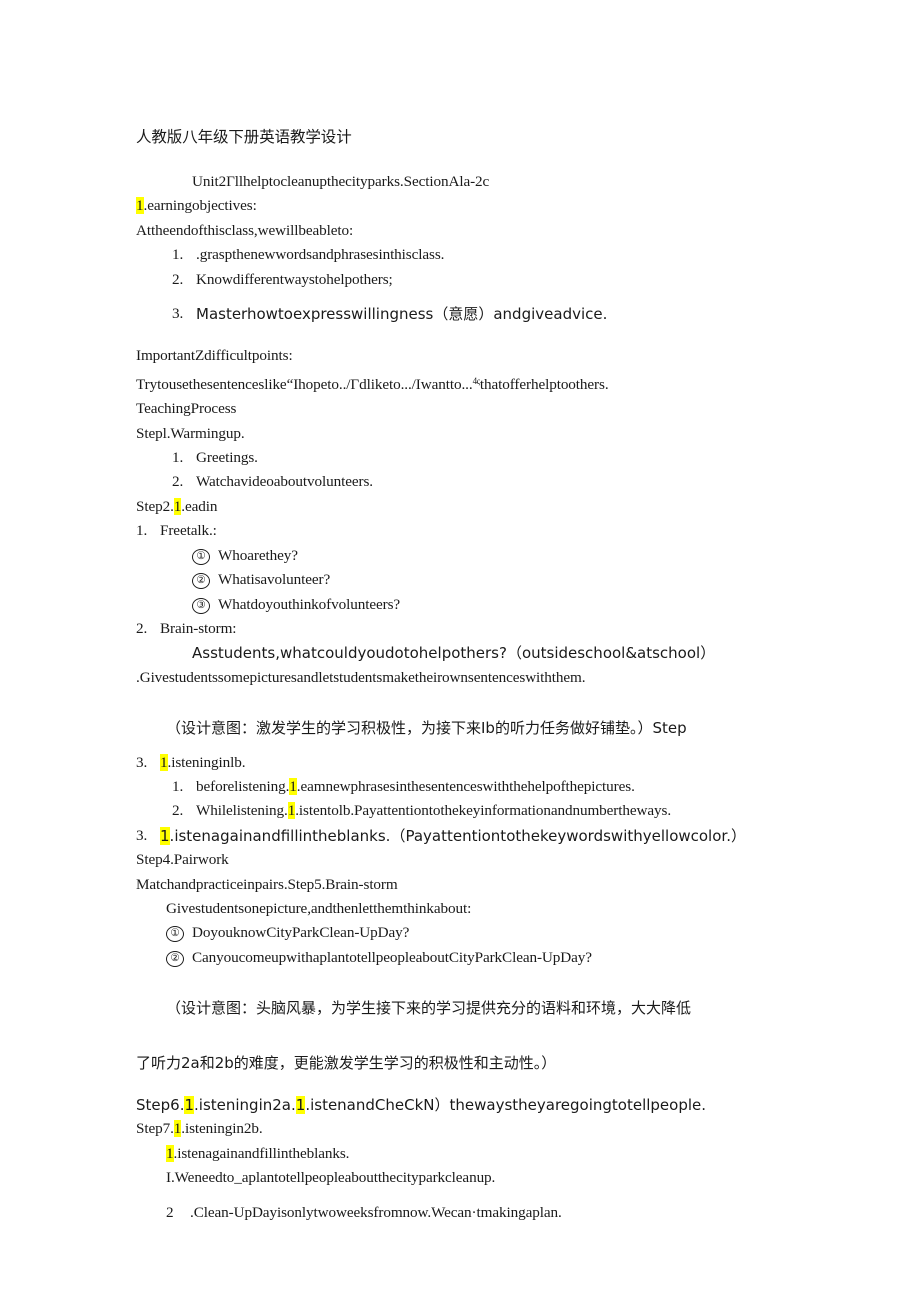  Describe the element at coordinates (494, 605) in the screenshot. I see `free-talk-question: ③ Whatdoyouthinkofvolunteers?` at that location.